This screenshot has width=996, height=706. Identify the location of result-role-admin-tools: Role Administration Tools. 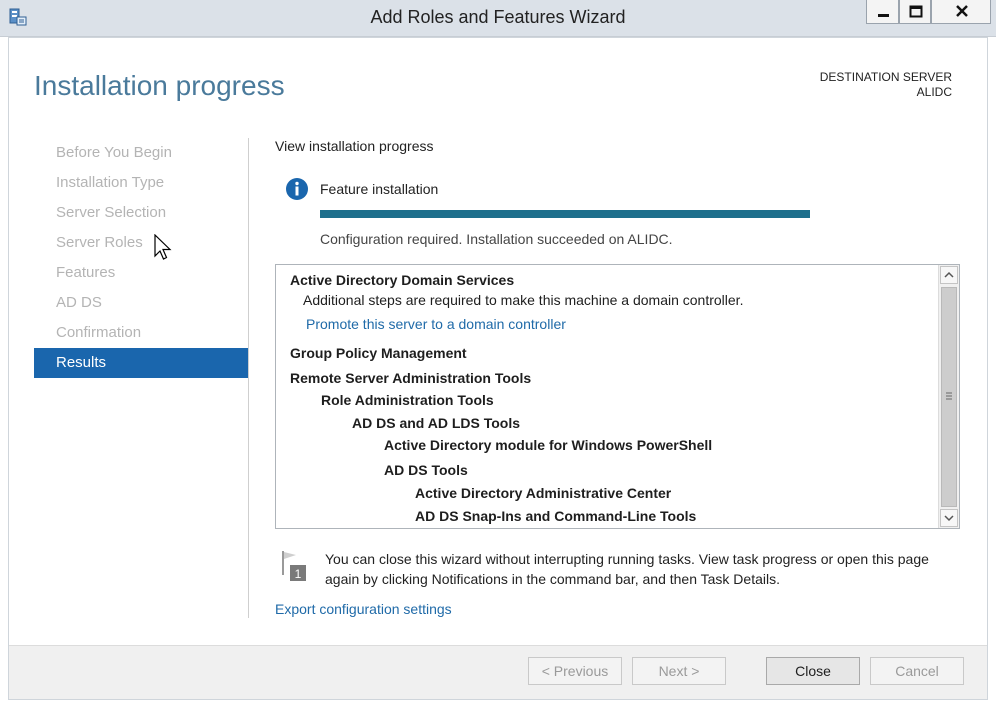
(407, 400).